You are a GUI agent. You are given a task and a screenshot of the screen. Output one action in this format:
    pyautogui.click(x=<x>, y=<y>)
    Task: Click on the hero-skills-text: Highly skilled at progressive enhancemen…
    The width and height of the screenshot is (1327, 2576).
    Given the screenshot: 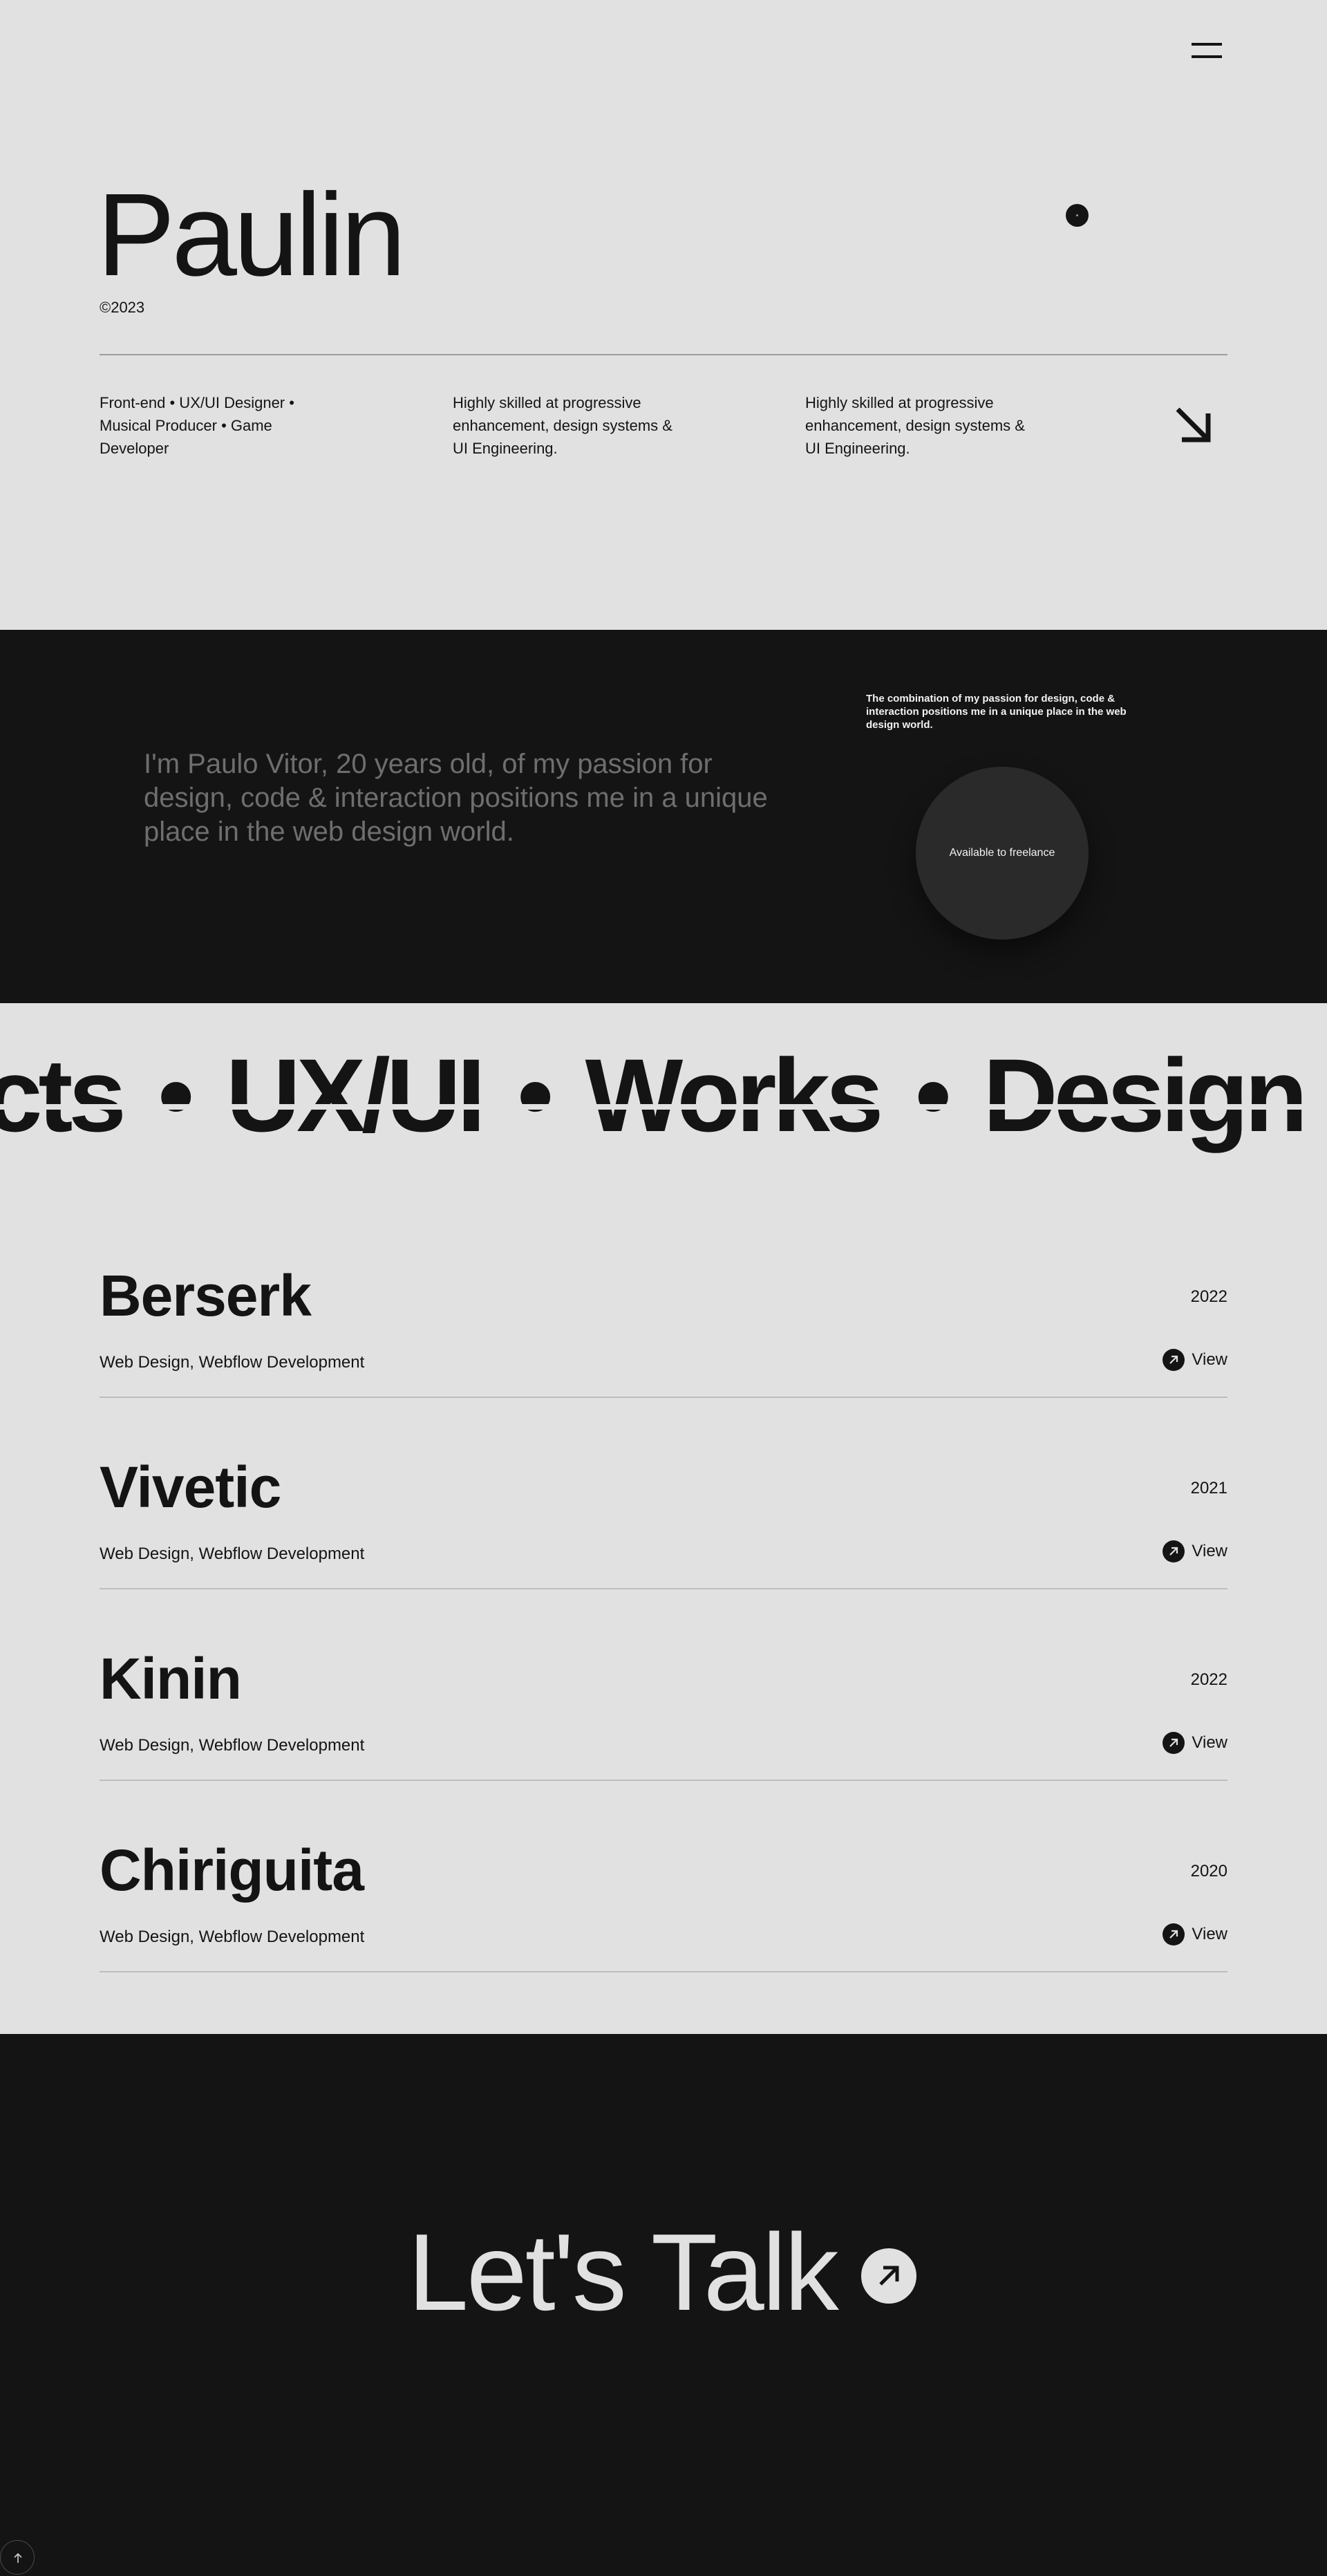 What is the action you would take?
    pyautogui.click(x=562, y=425)
    